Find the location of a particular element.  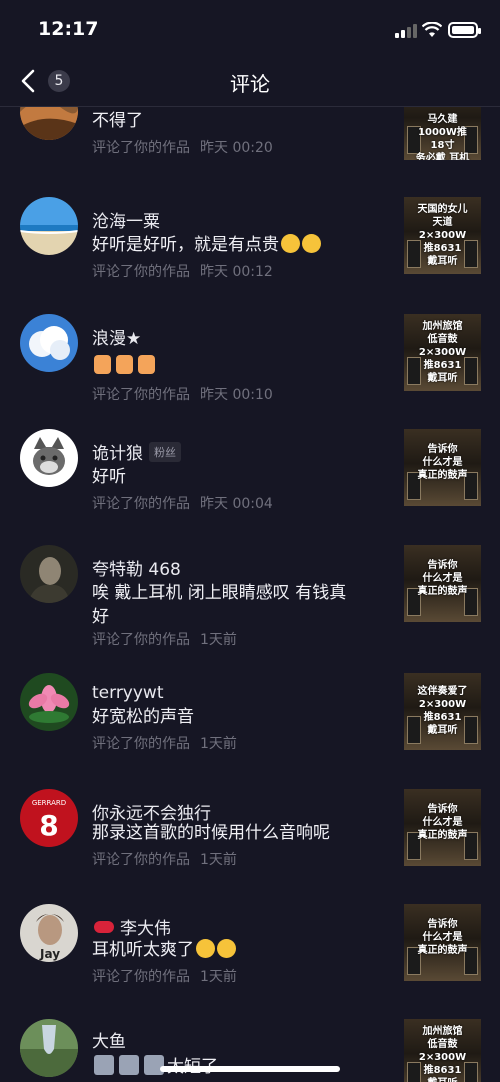

meta-time: 昨天 00:12 is located at coordinates (236, 272).